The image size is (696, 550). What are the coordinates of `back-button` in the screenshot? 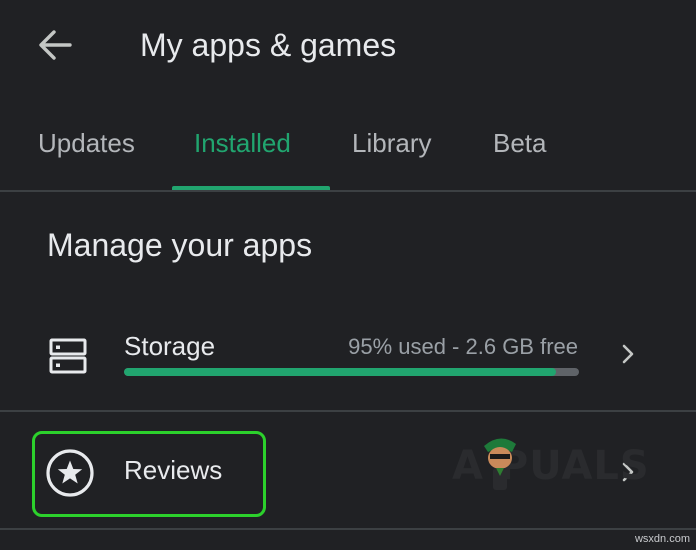 It's located at (55, 45).